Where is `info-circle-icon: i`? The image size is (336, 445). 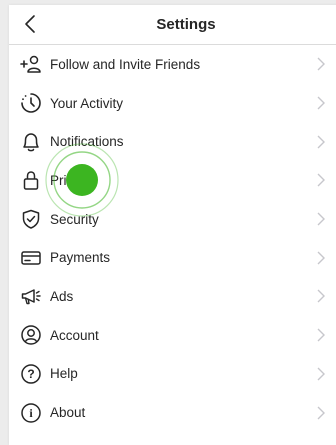
info-circle-icon: i is located at coordinates (31, 413).